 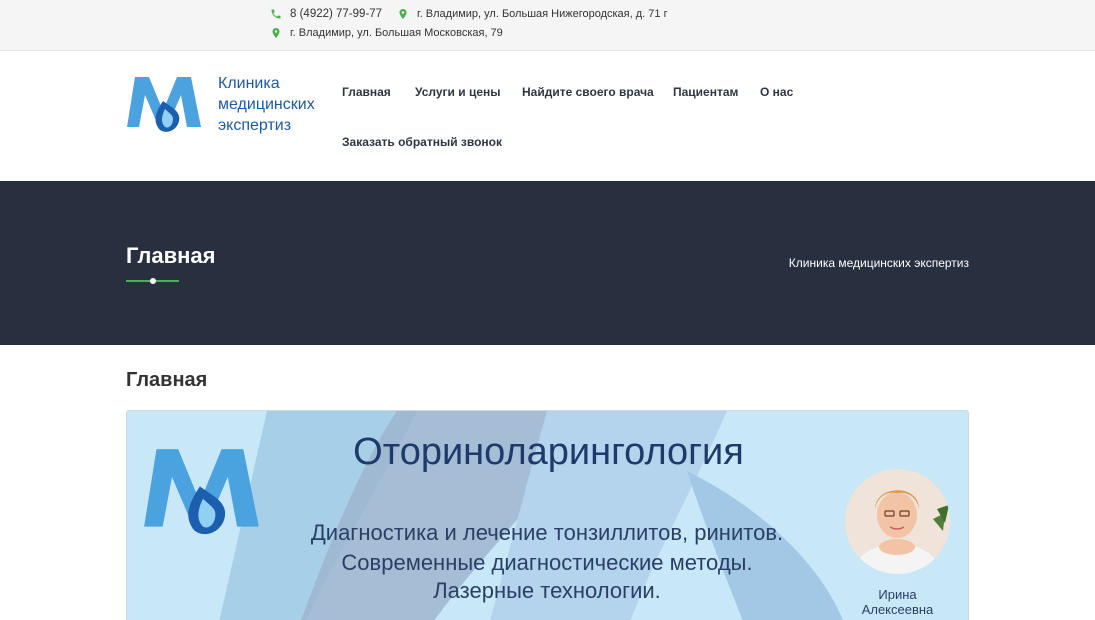 I want to click on banner-title-text: Оториноларингология, so click(x=548, y=452).